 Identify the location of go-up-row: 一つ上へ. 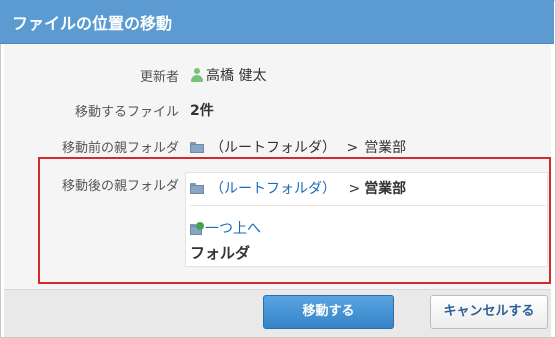
(225, 228).